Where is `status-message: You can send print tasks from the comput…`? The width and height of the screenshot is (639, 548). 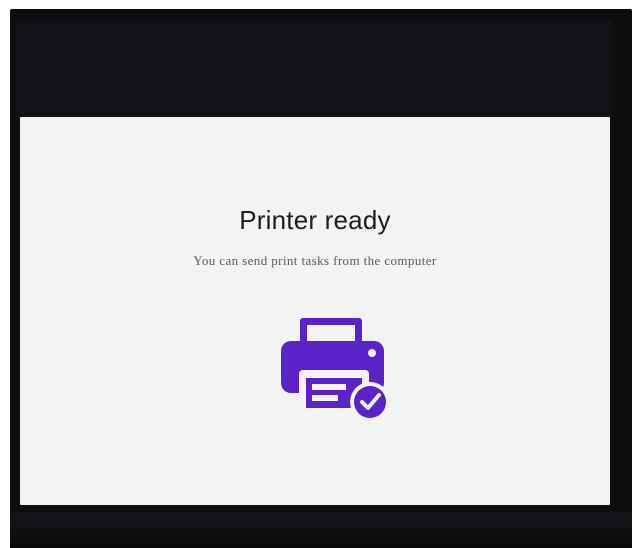
status-message: You can send print tasks from the comput… is located at coordinates (315, 260).